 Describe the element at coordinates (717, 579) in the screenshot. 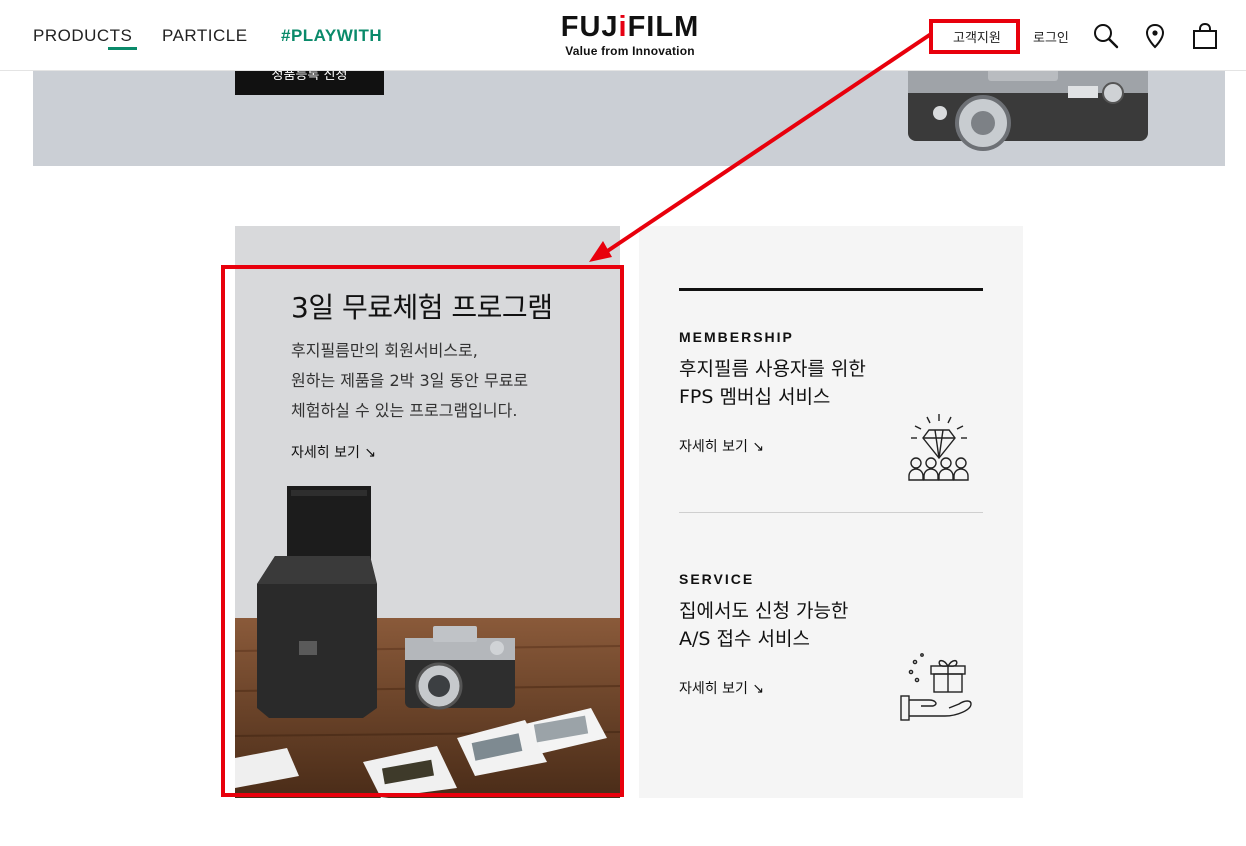

I see `service-label: SERVICE` at that location.